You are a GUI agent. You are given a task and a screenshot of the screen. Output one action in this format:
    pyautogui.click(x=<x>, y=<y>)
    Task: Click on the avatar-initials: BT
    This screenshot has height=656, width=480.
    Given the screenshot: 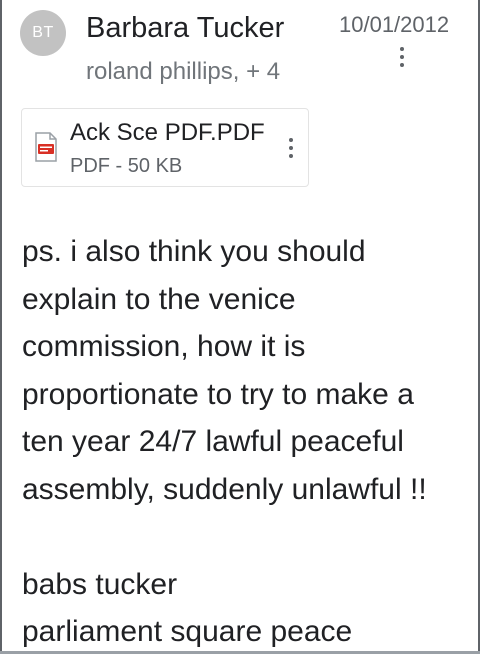 What is the action you would take?
    pyautogui.click(x=43, y=32)
    